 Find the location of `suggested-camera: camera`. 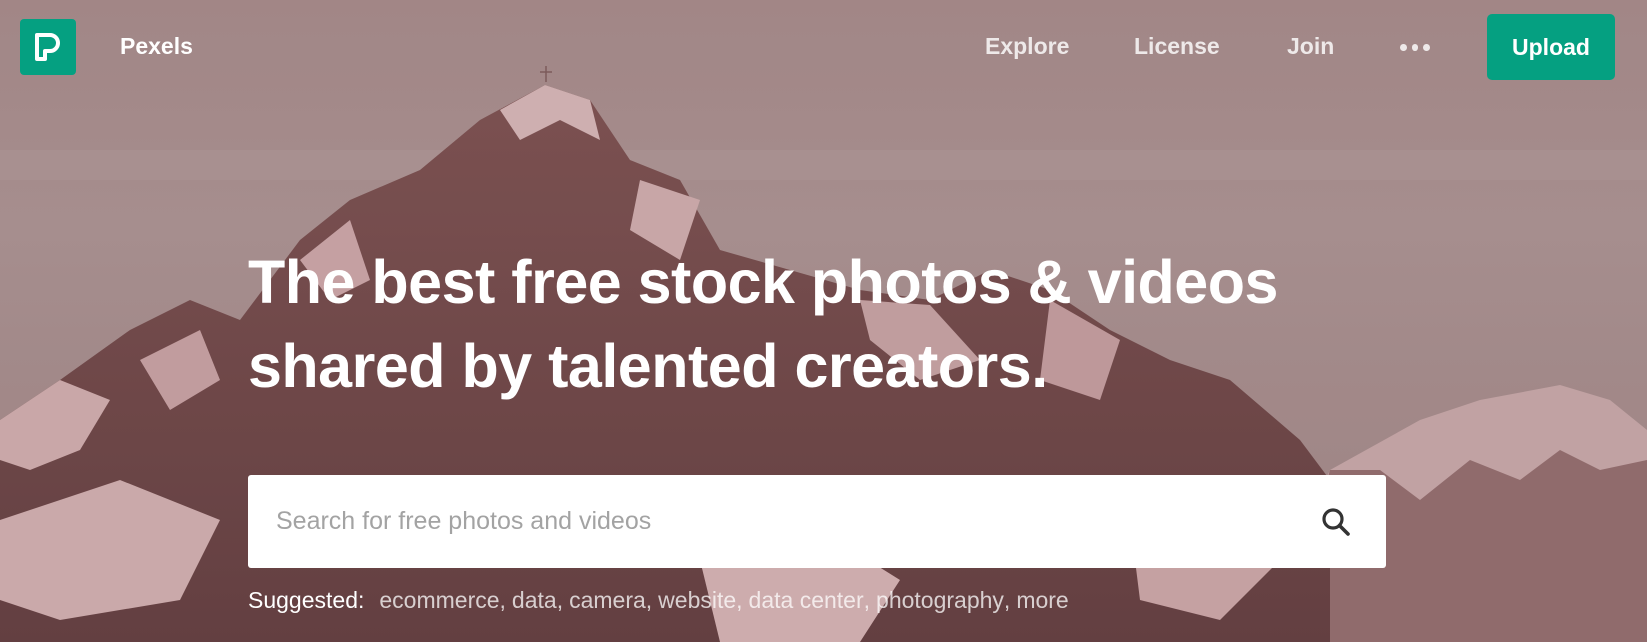

suggested-camera: camera is located at coordinates (607, 600).